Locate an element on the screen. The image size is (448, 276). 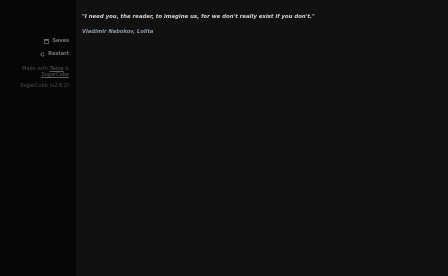
story-credits: Made with Twine & SugarCube is located at coordinates (36, 72).